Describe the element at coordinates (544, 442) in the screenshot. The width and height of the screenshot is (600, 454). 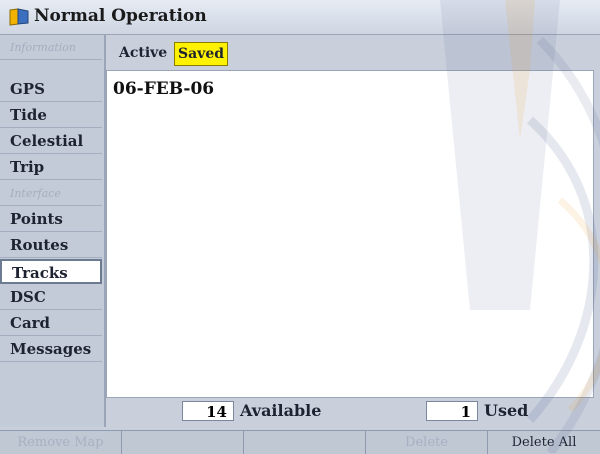
I see `softkey-delete-all: Delete All` at that location.